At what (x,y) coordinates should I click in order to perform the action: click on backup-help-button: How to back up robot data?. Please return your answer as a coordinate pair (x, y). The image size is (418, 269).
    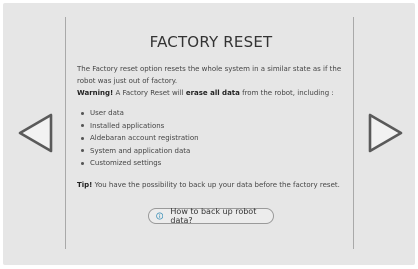
    Looking at the image, I should click on (211, 216).